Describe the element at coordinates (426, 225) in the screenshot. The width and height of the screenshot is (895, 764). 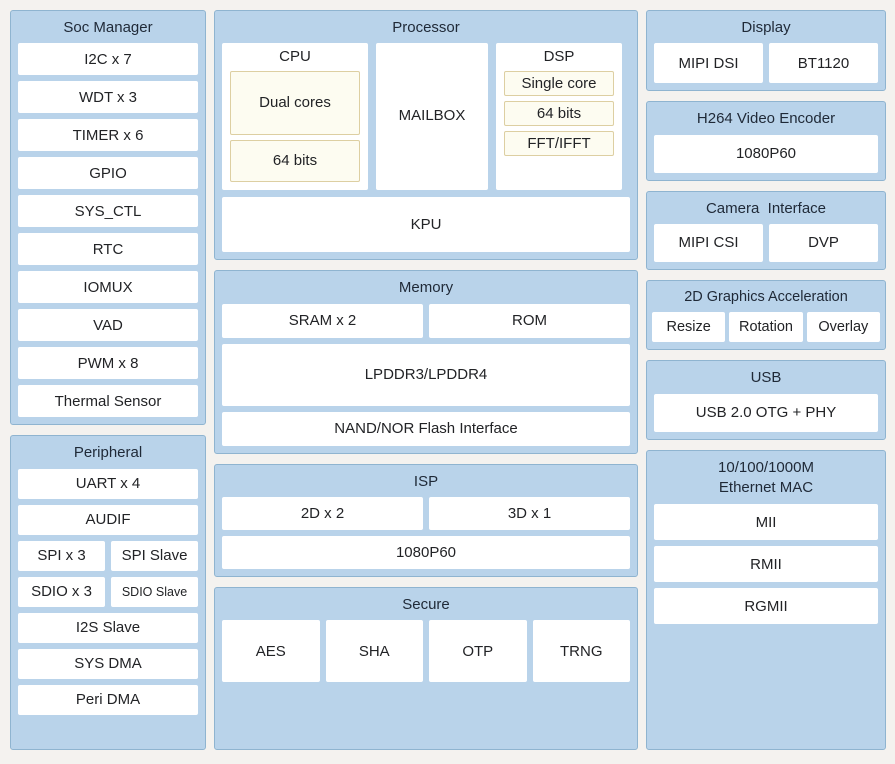
I see `block-kpu: KPU` at that location.